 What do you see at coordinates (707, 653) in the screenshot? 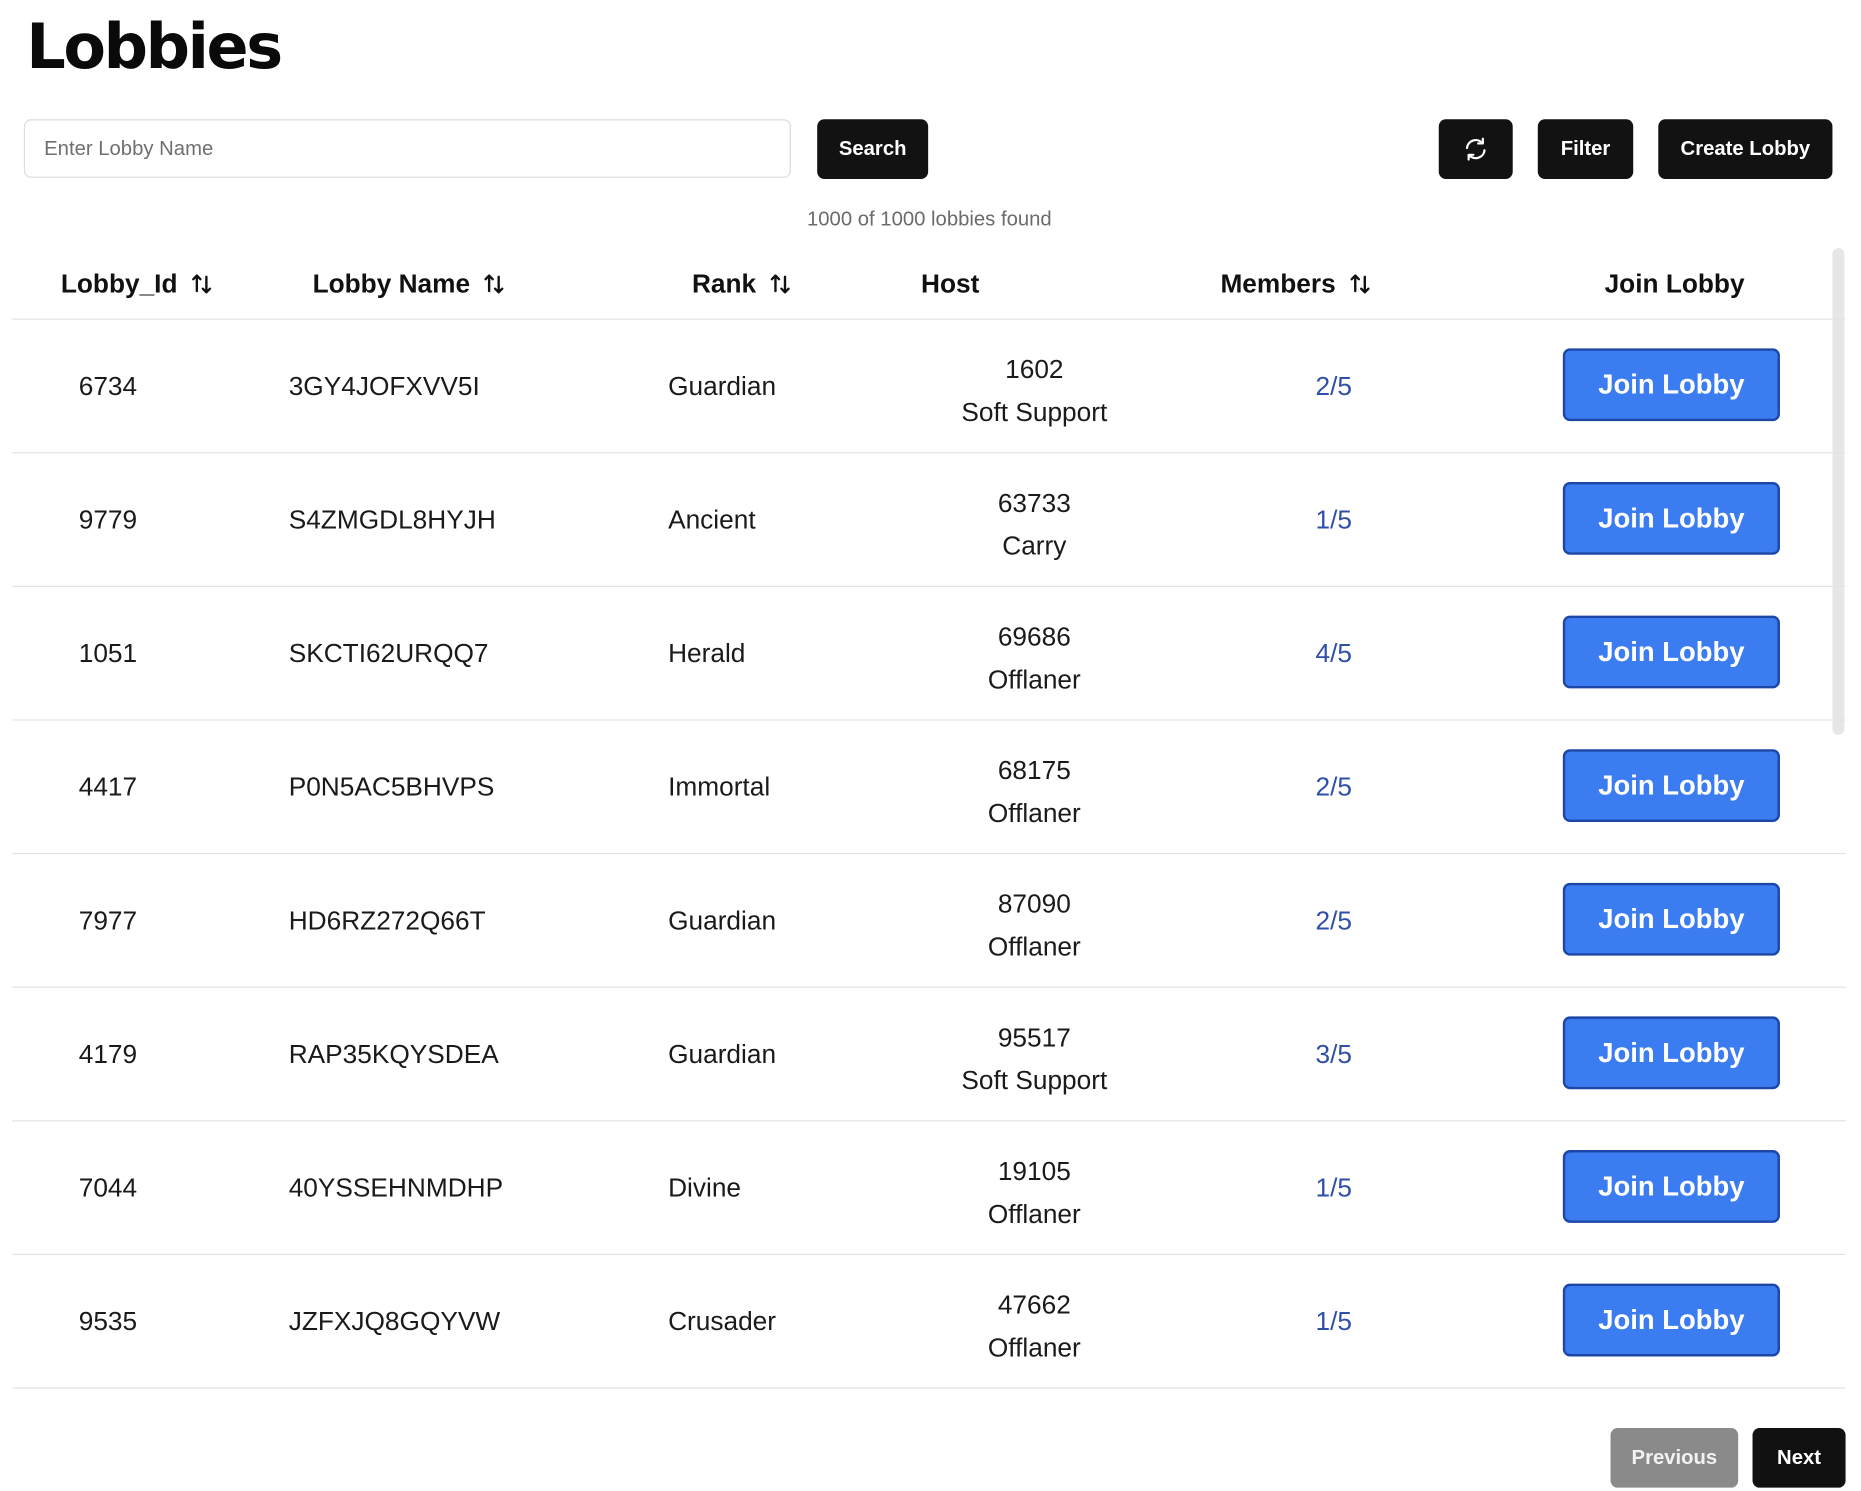
I see `lobby-rank: Herald` at bounding box center [707, 653].